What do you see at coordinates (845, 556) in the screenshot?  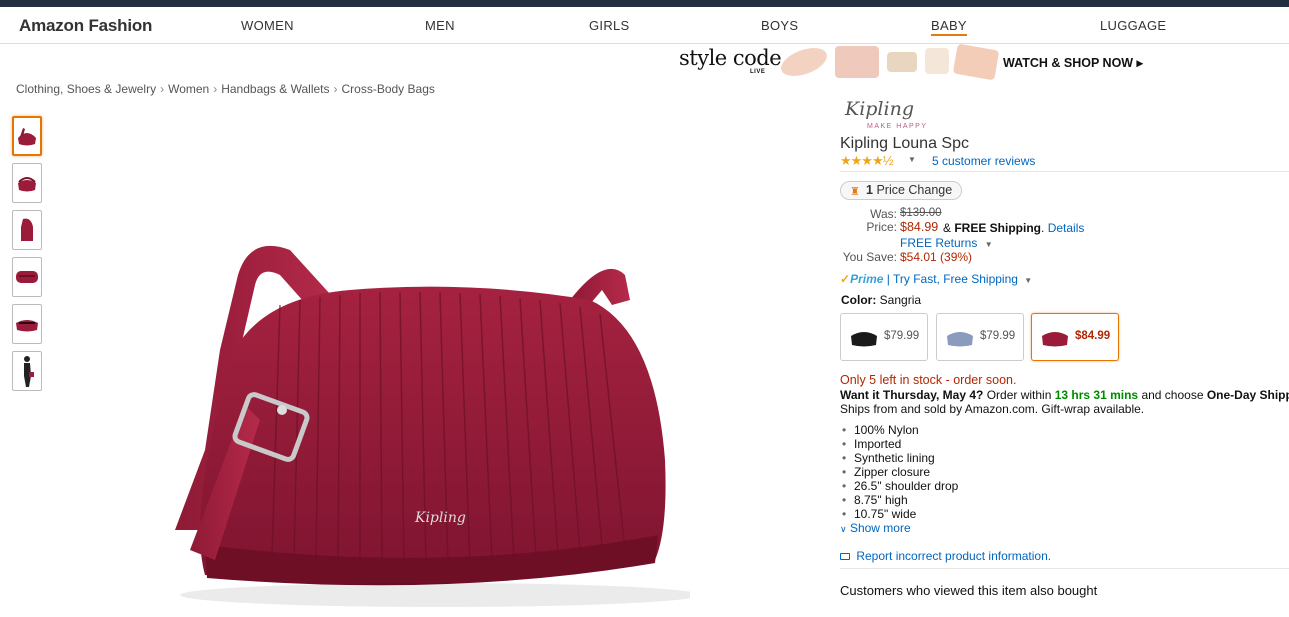 I see `comment-icon` at bounding box center [845, 556].